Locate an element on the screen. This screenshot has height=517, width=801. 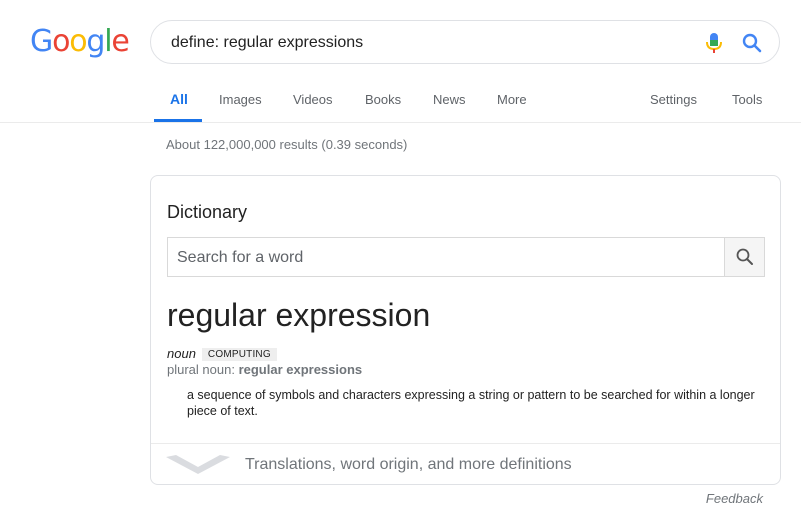
tab-more: More is located at coordinates (512, 100).